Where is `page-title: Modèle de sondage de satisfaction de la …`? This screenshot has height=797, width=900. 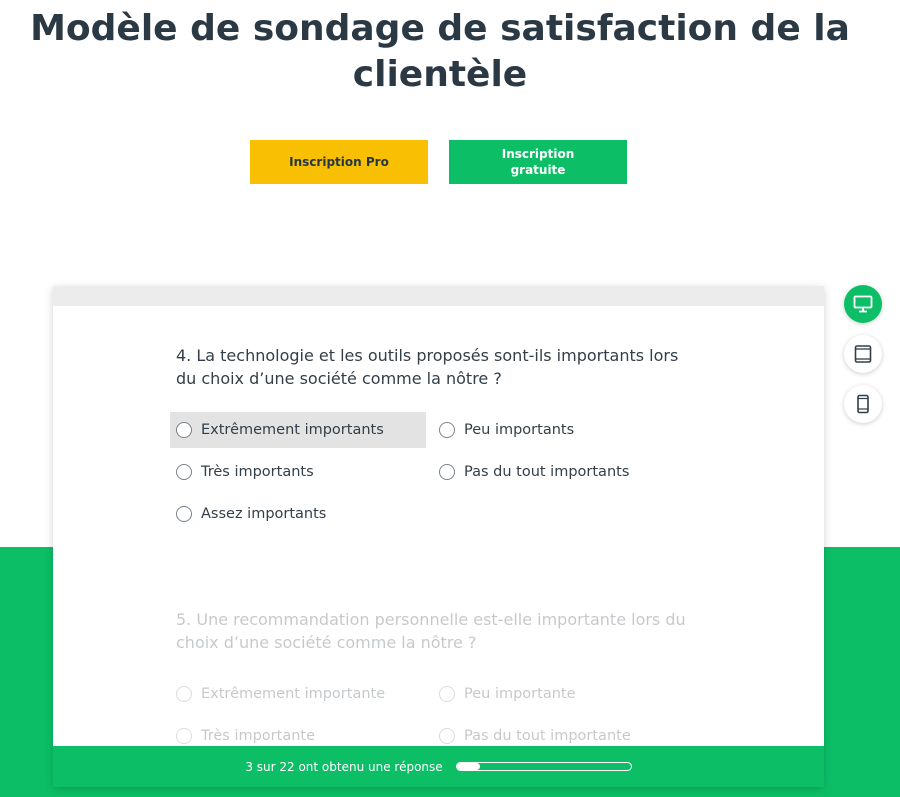 page-title: Modèle de sondage de satisfaction de la … is located at coordinates (440, 51).